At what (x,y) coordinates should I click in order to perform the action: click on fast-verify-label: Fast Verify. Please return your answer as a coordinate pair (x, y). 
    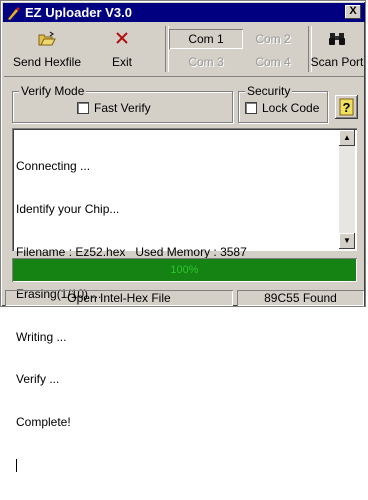
    Looking at the image, I should click on (122, 108).